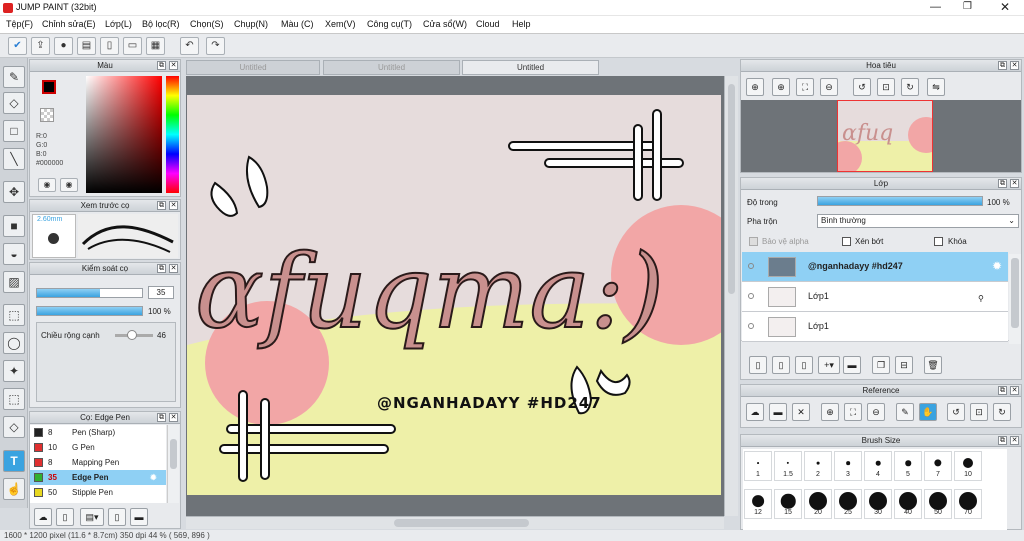  I want to click on new-brush-icon: ▯, so click(65, 517).